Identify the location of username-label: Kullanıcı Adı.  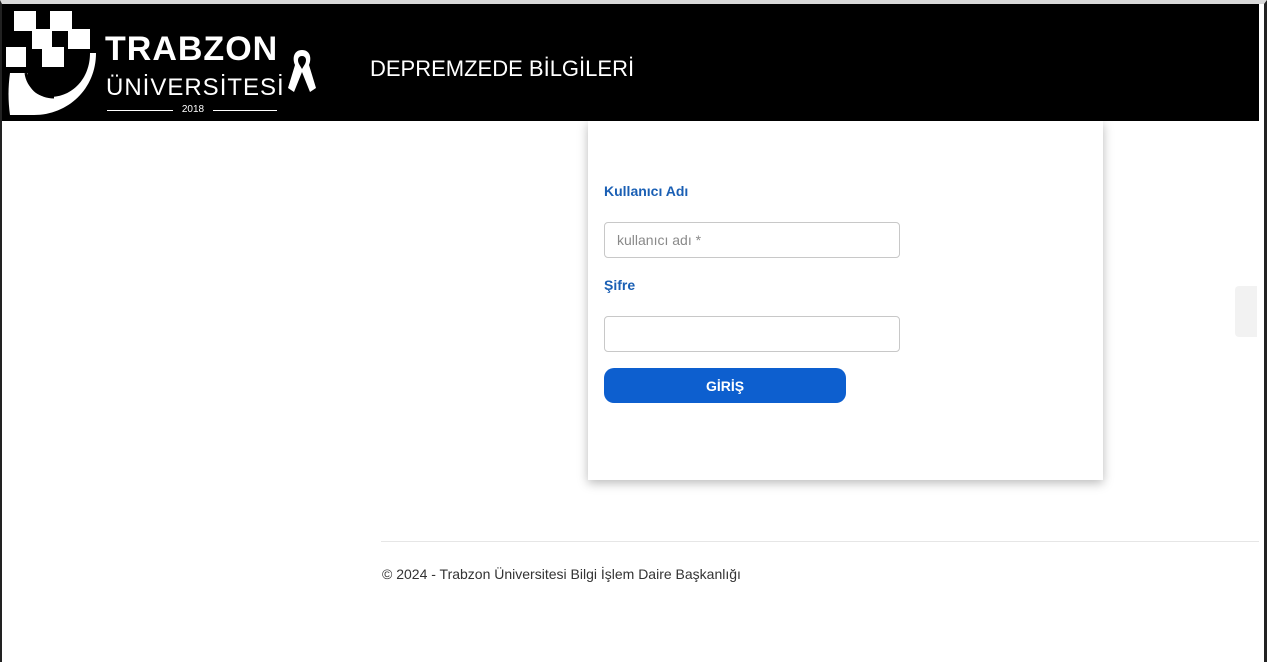
(646, 191).